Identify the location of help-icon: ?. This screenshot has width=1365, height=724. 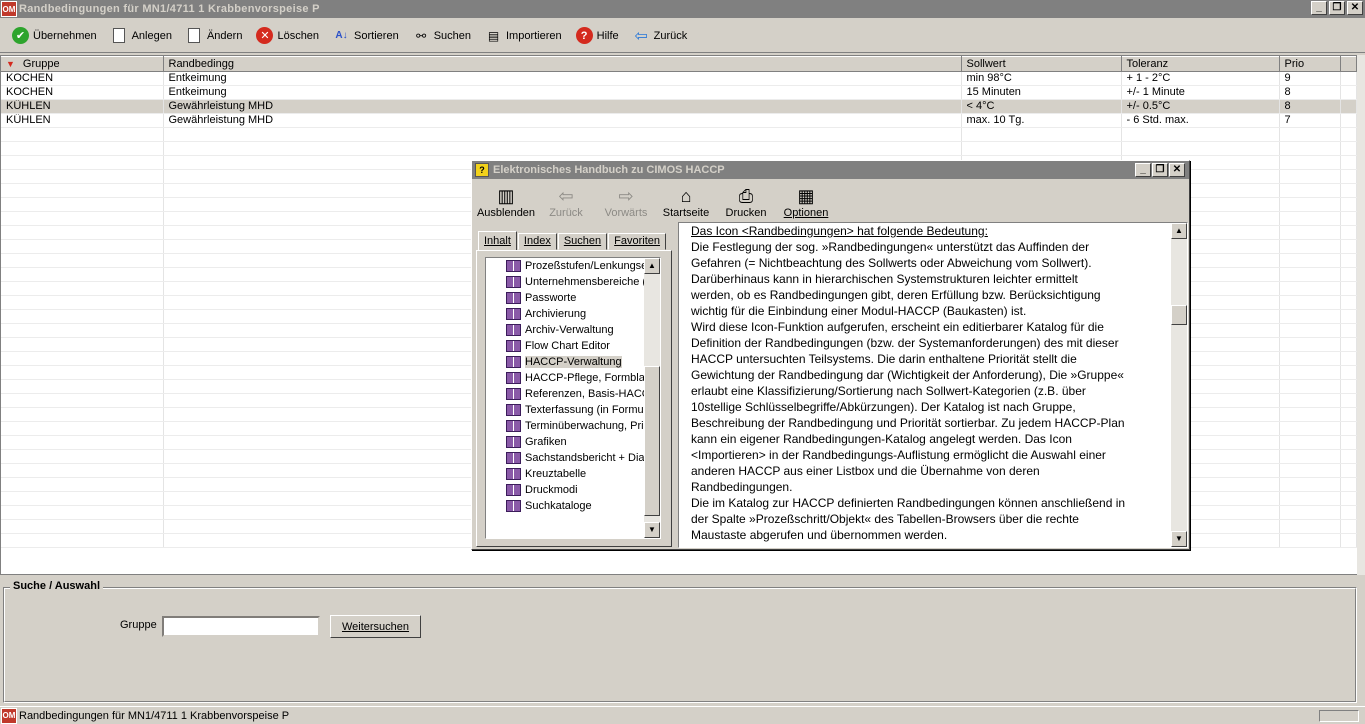
(584, 35).